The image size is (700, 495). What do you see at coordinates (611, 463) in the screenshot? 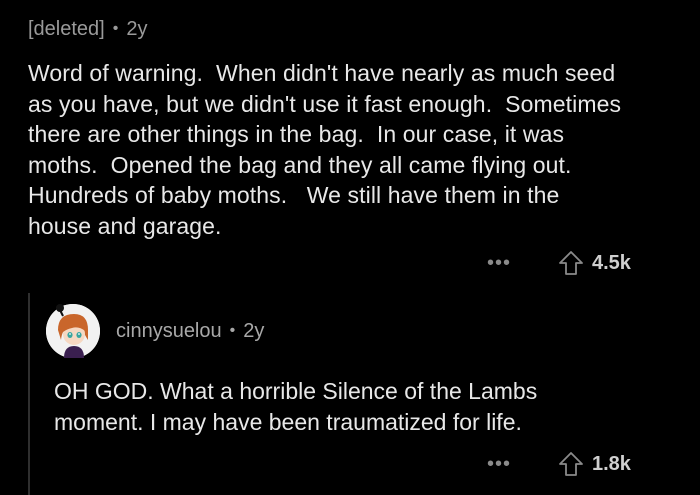
I see `reply-upvote-count: 1.8k` at bounding box center [611, 463].